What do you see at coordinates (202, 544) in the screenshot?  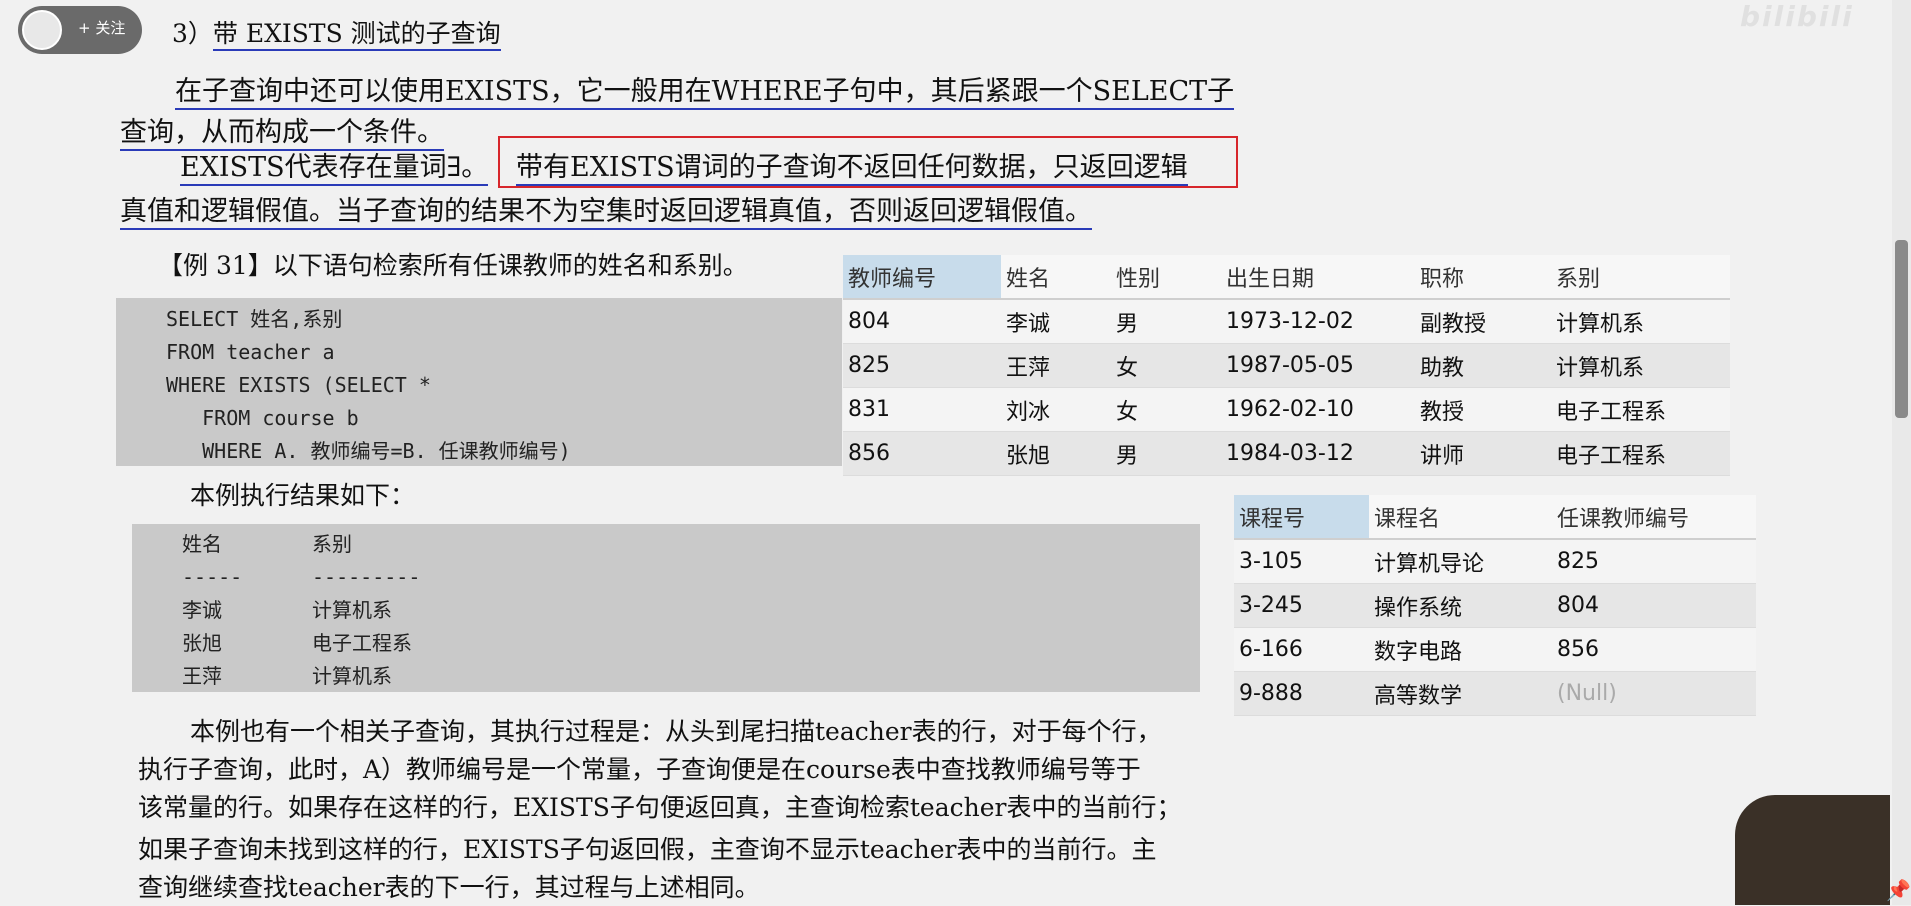 I see `result-header-name: 姓名` at bounding box center [202, 544].